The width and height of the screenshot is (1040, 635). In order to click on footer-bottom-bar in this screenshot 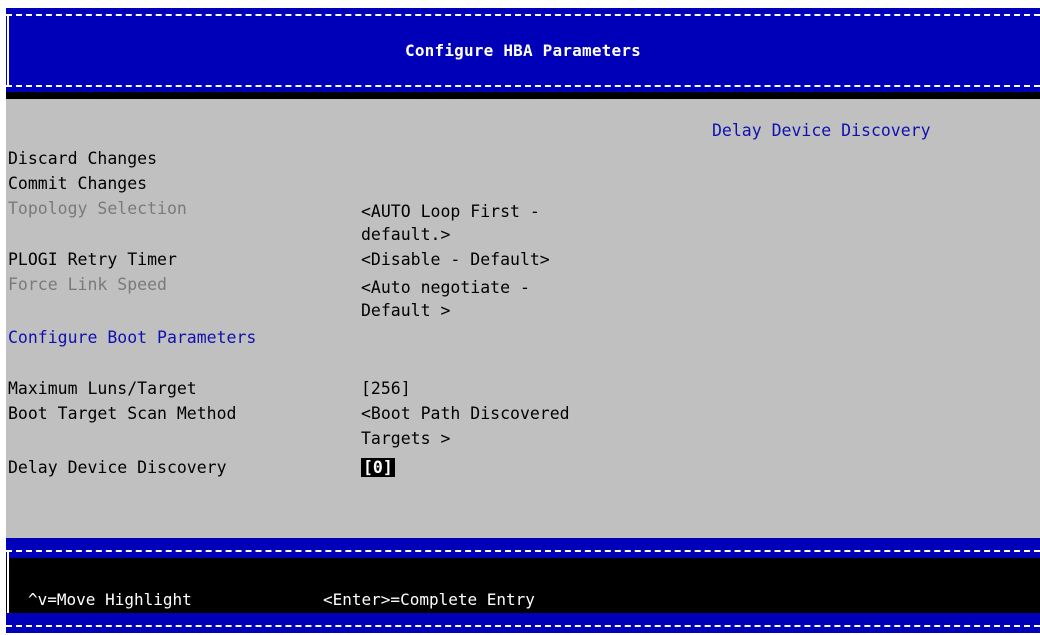, I will do `click(523, 623)`.